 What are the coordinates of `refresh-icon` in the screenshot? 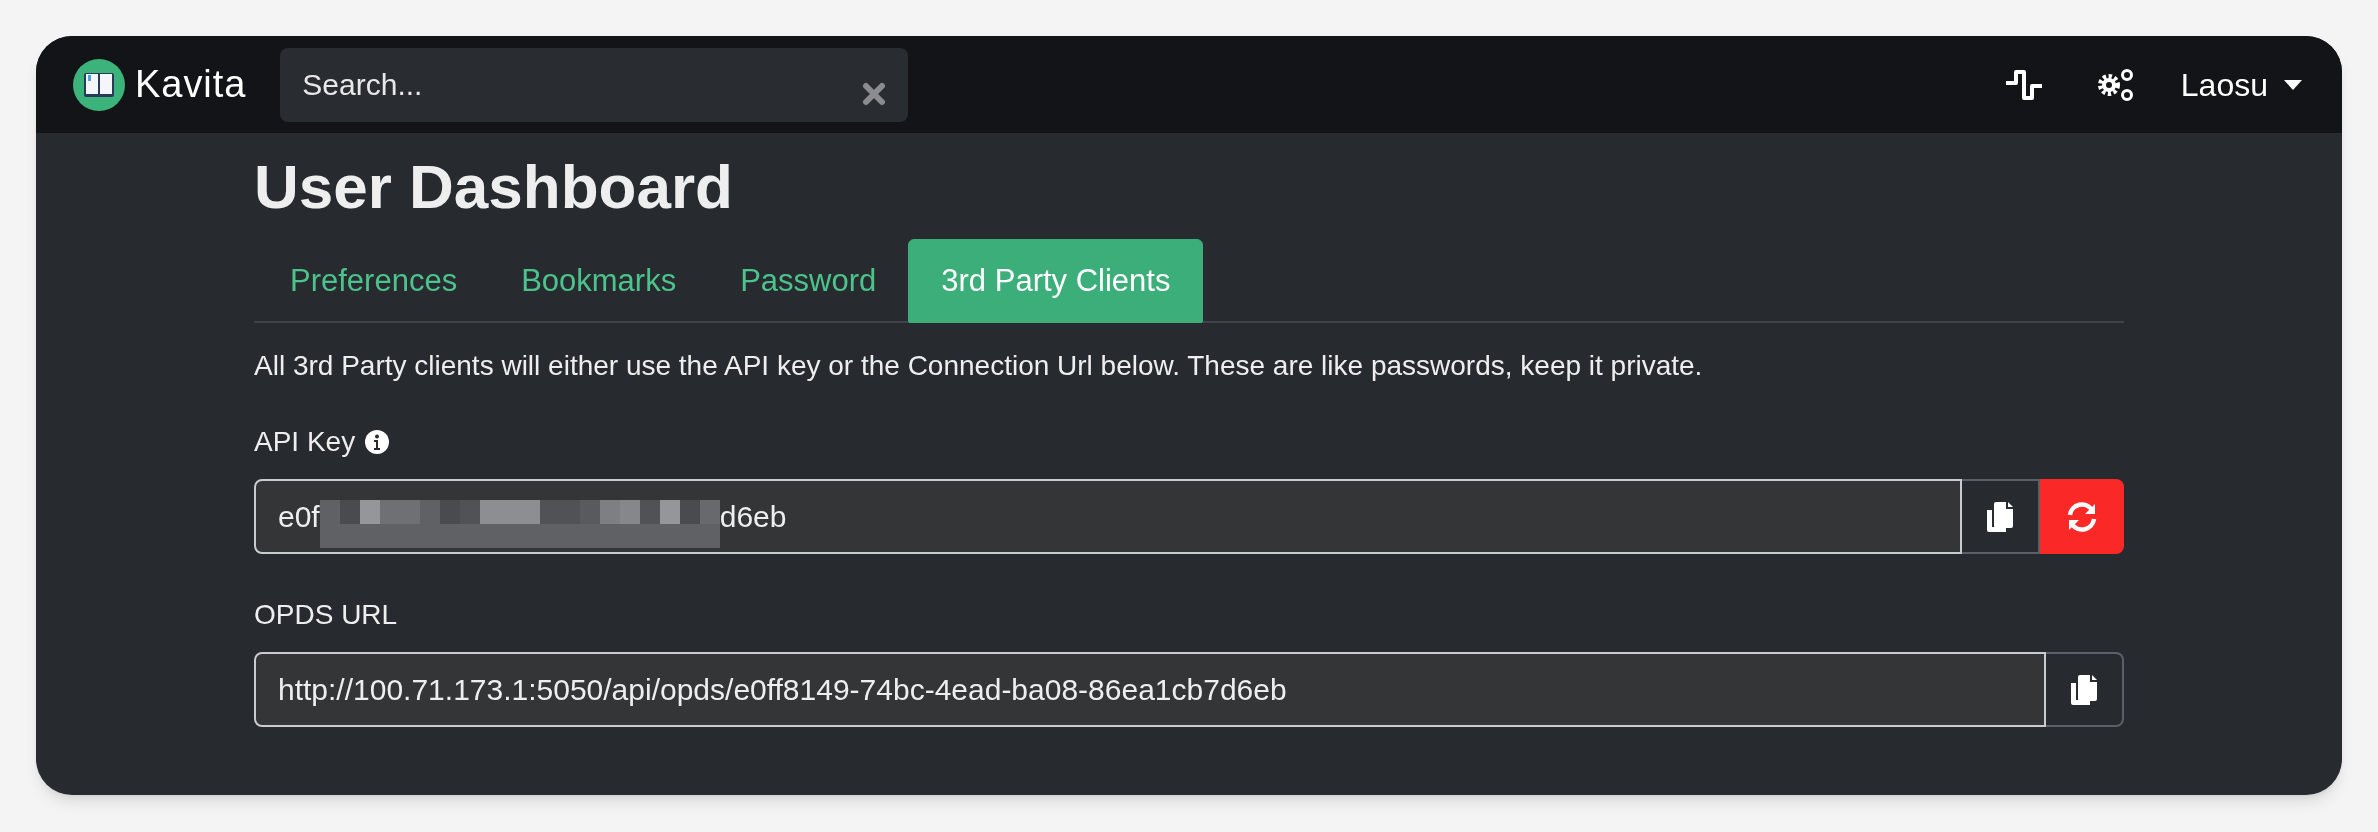 It's located at (2082, 516).